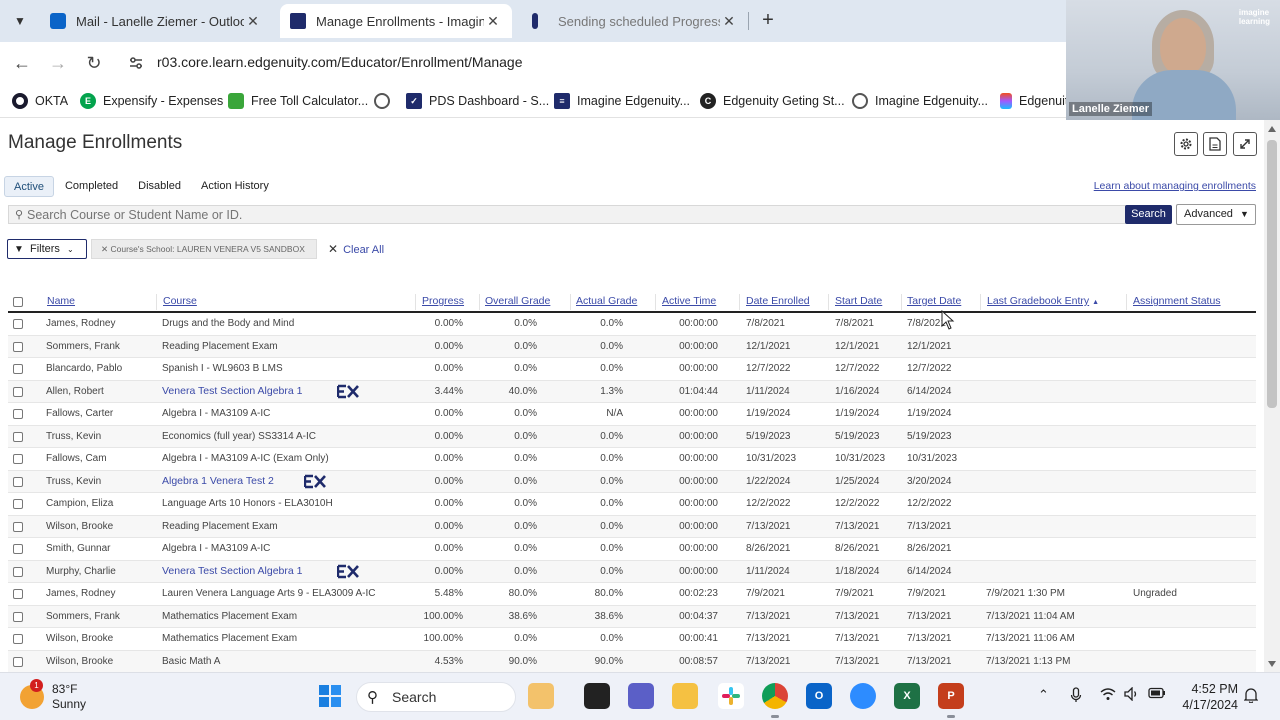 This screenshot has height=720, width=1280. What do you see at coordinates (597, 696) in the screenshot?
I see `file-explorer-icon` at bounding box center [597, 696].